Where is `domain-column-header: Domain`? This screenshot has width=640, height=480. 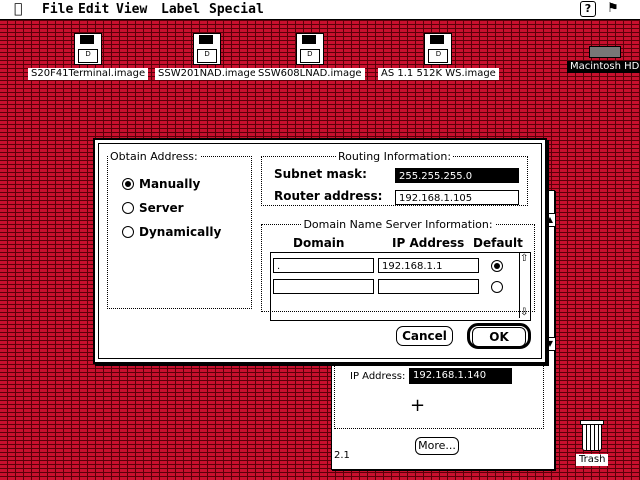 domain-column-header: Domain is located at coordinates (319, 243).